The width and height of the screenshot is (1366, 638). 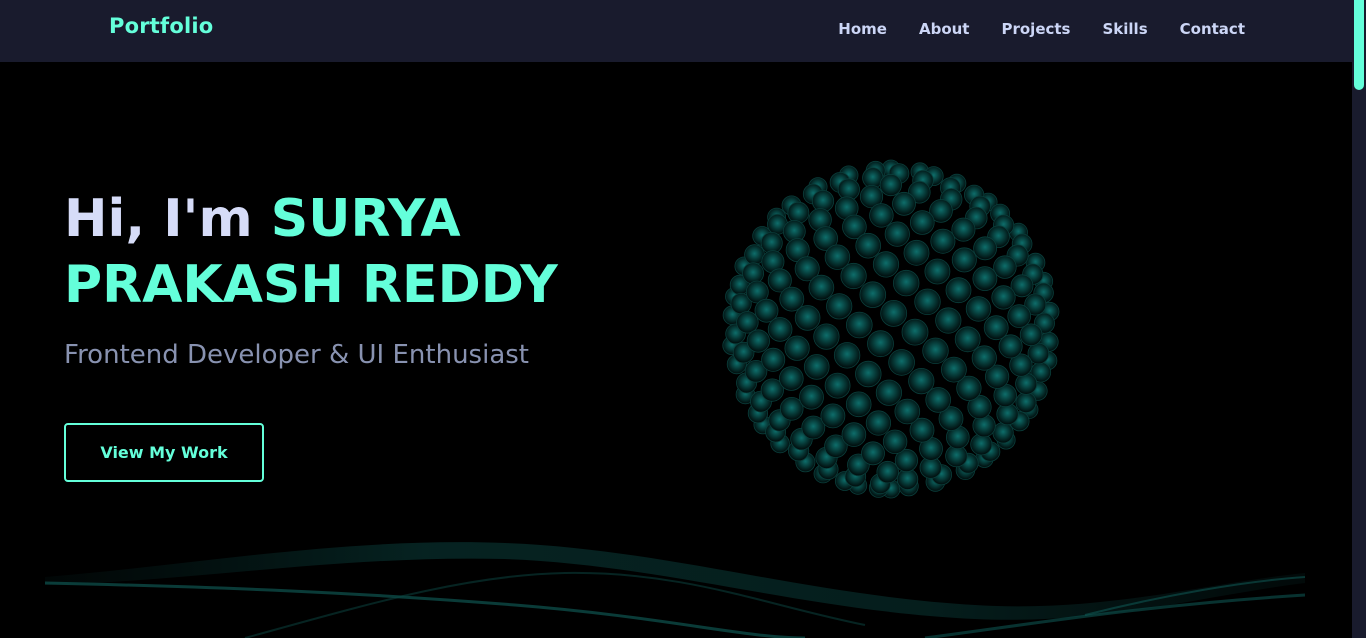 What do you see at coordinates (364, 252) in the screenshot?
I see `hero-title: Hi, I'm SURYA PRAKASH REDDY` at bounding box center [364, 252].